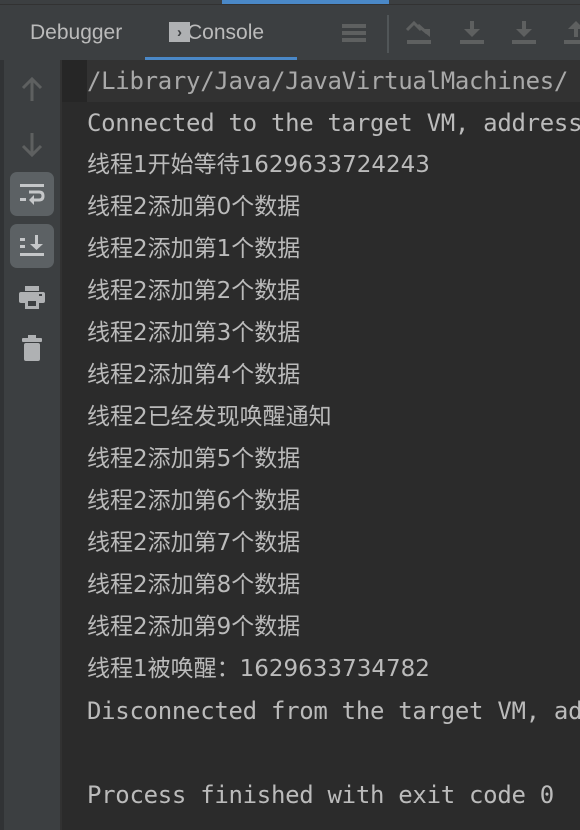  Describe the element at coordinates (354, 33) in the screenshot. I see `threads-list-icon` at that location.